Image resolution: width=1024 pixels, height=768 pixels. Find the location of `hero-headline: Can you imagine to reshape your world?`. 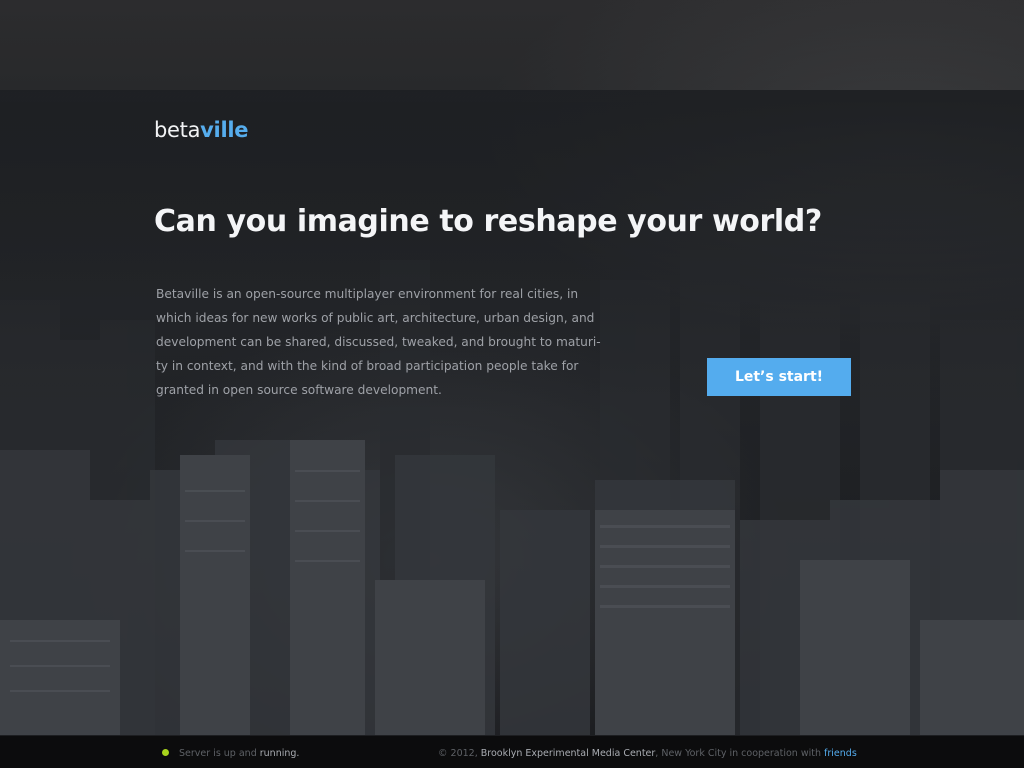

hero-headline: Can you imagine to reshape your world? is located at coordinates (488, 221).